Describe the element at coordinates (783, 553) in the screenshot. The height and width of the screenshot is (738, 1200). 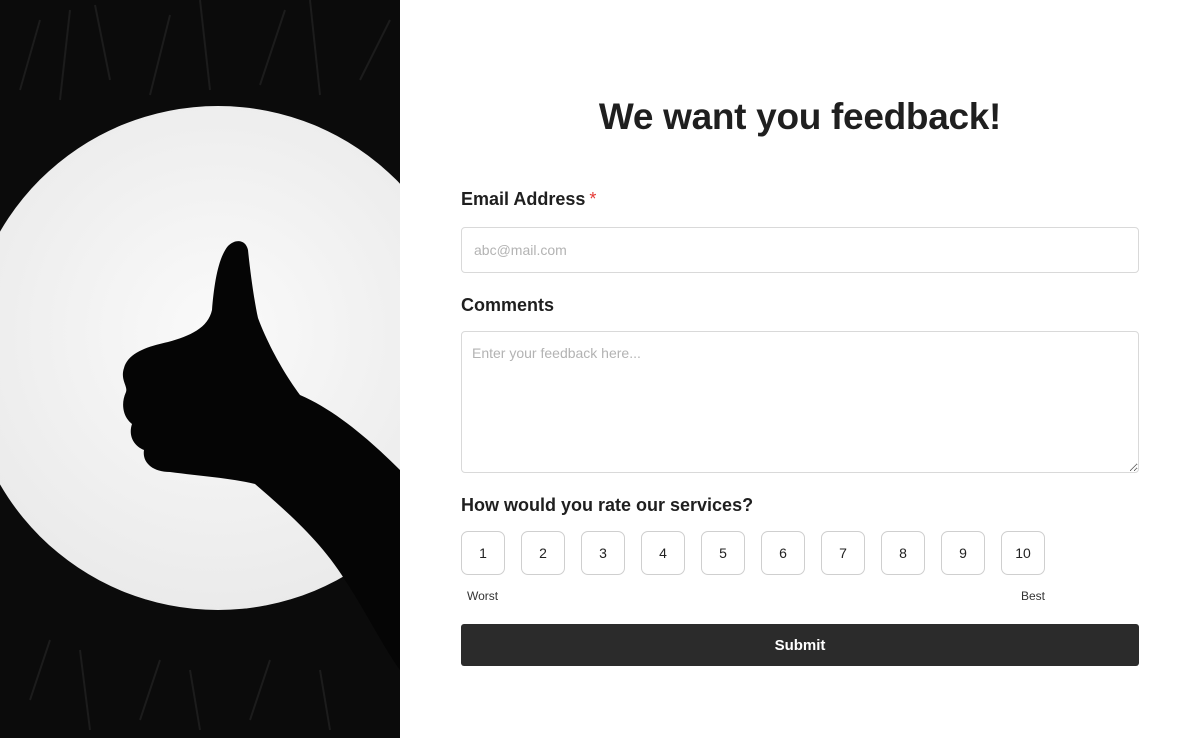
I see `rating-option-6: 6` at that location.